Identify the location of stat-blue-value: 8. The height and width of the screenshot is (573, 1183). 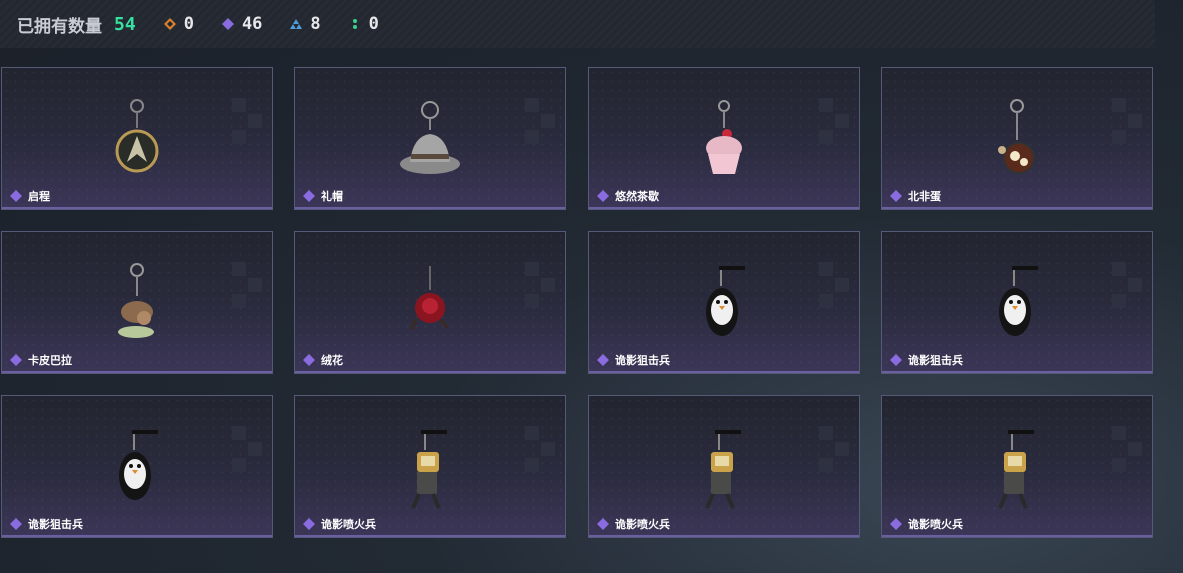
(315, 24).